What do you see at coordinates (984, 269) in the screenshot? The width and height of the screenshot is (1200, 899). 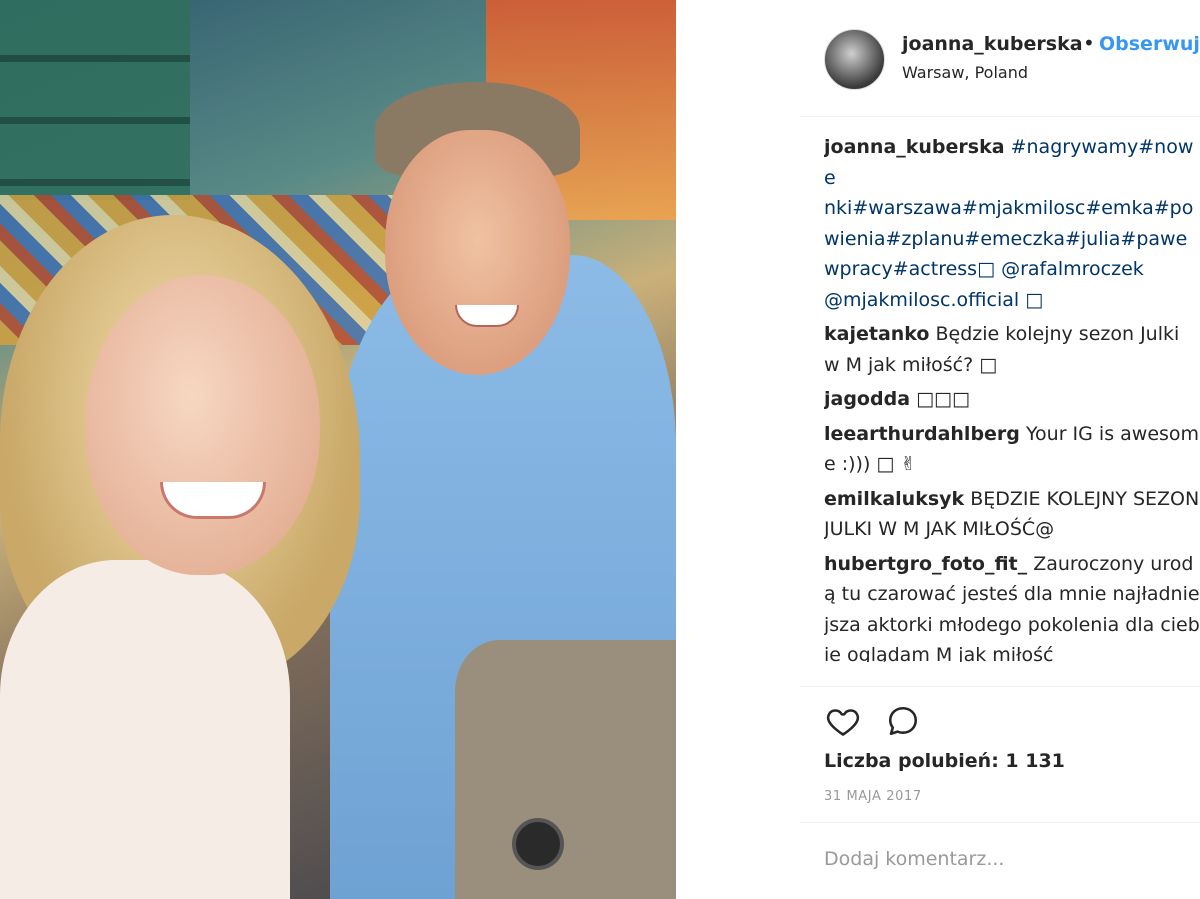 I see `caption-line: wpracy#actress□ @rafalmroczek` at bounding box center [984, 269].